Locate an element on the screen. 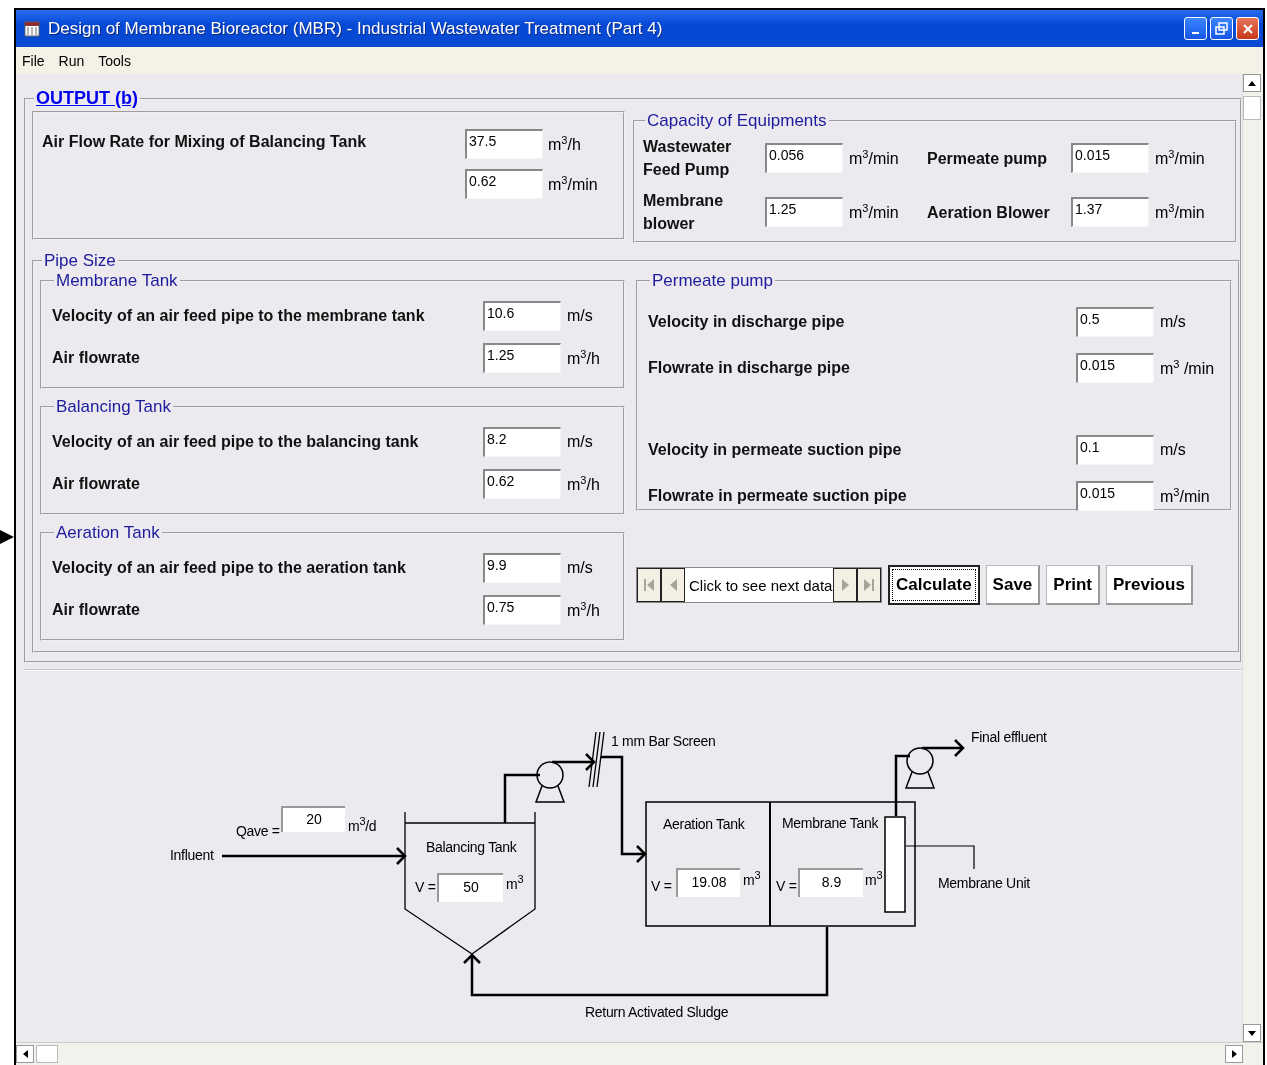 Image resolution: width=1267 pixels, height=1065 pixels. group-title: Membrane Tank is located at coordinates (117, 281).